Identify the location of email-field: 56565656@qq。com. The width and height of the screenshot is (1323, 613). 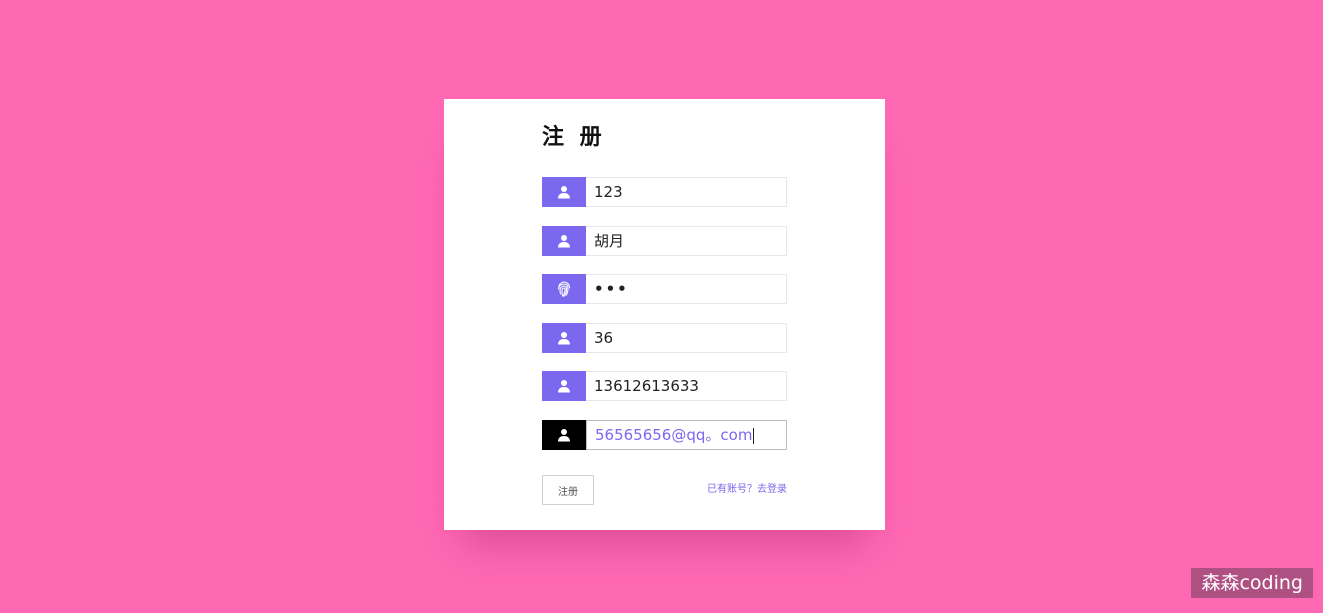
(664, 435).